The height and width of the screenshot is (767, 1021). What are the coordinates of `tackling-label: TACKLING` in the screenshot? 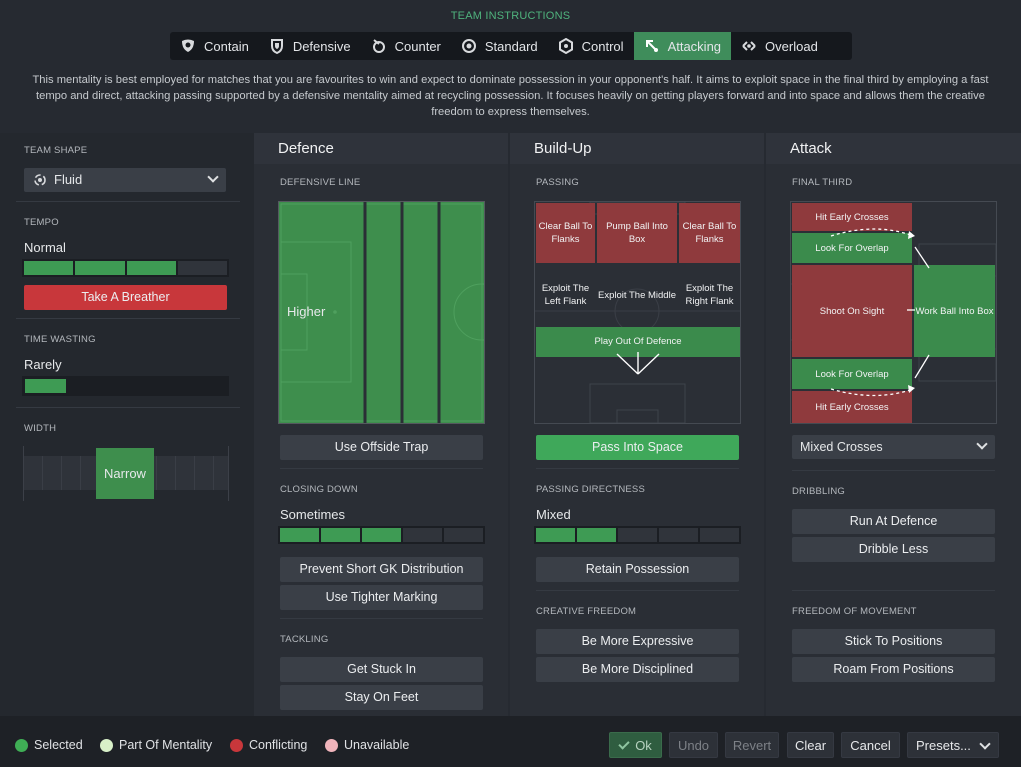 It's located at (304, 639).